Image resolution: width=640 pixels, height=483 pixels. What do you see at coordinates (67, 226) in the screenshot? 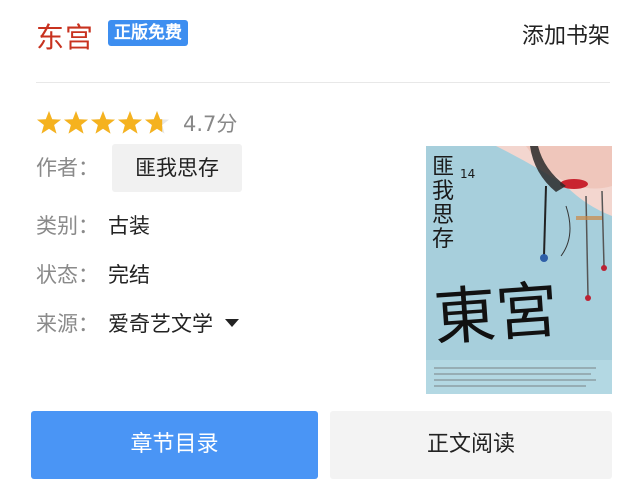
I see `category-label: 类别：` at bounding box center [67, 226].